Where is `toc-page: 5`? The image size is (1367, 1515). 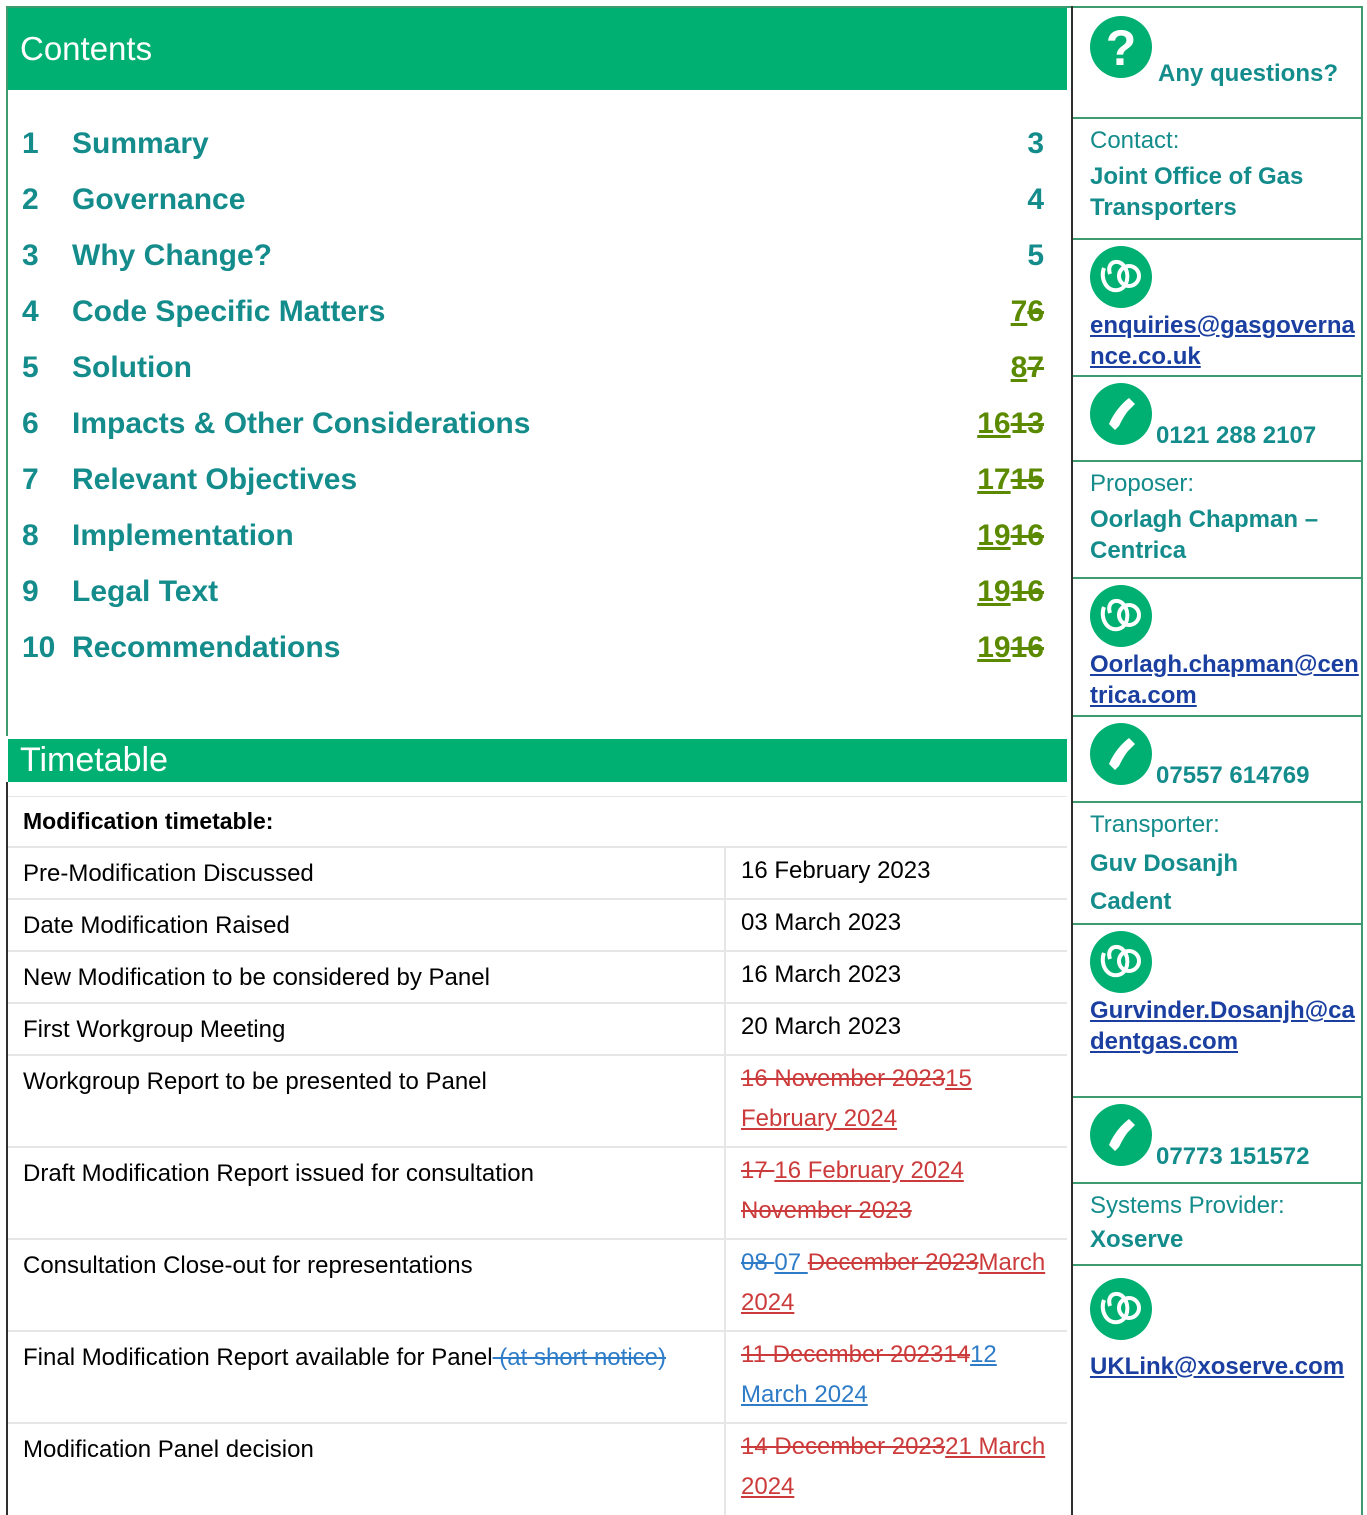 toc-page: 5 is located at coordinates (1035, 255).